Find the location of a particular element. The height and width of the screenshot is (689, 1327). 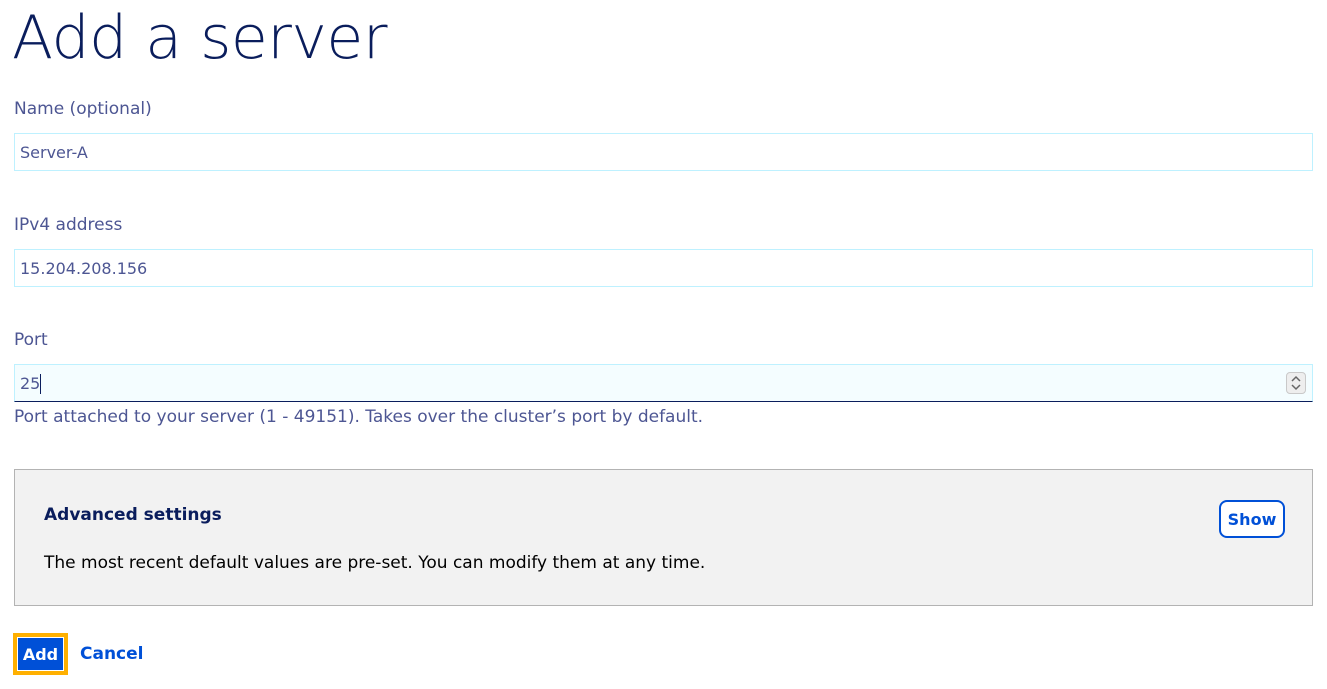

advanced-settings-title: Advanced settings is located at coordinates (133, 515).